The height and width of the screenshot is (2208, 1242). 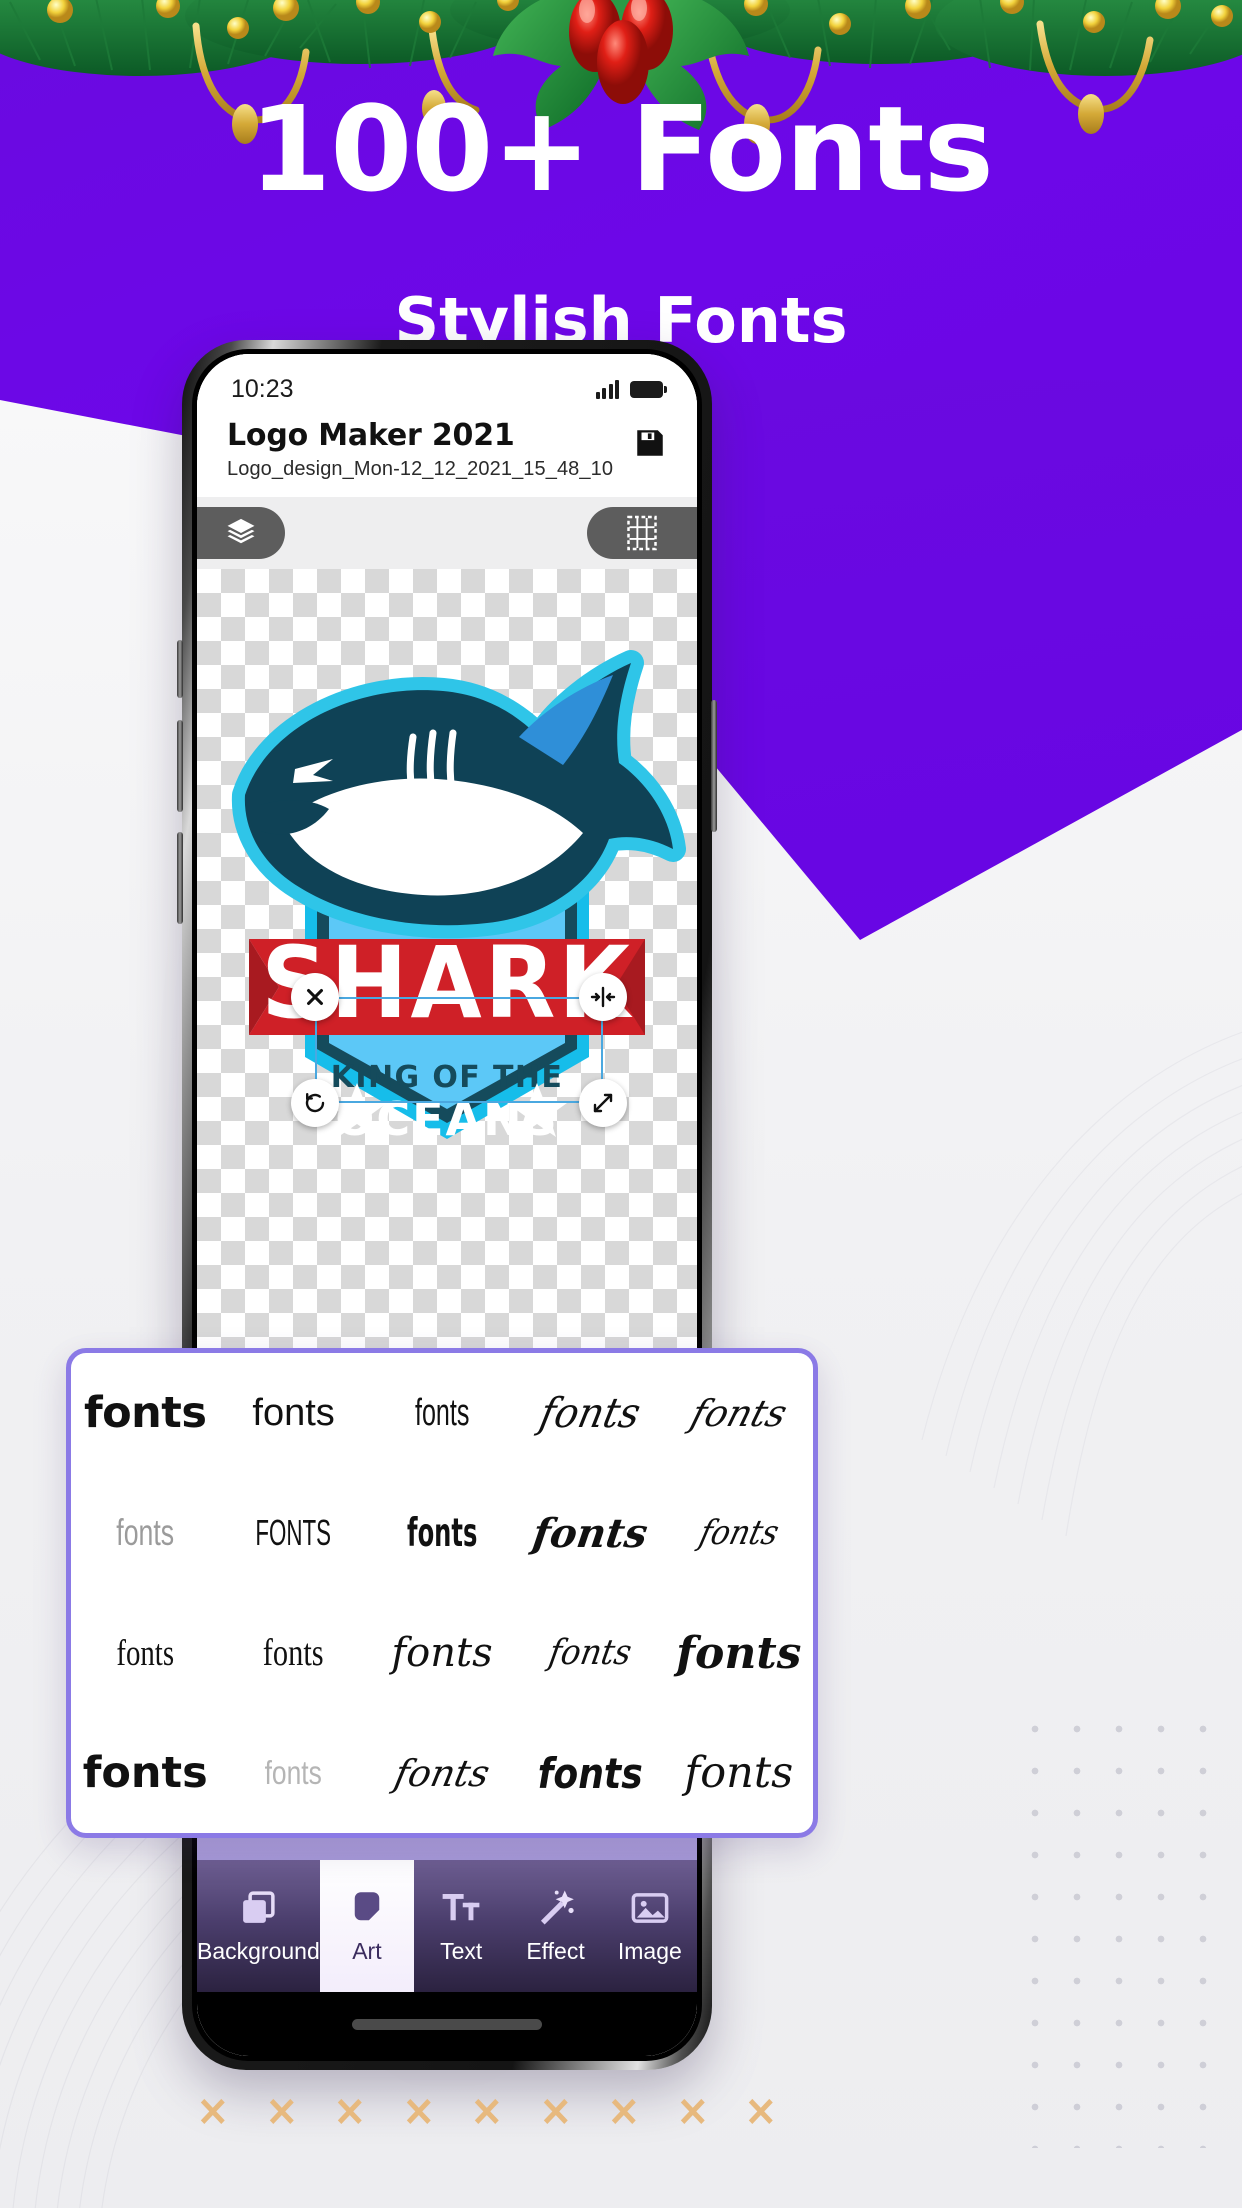 What do you see at coordinates (1114, 1928) in the screenshot?
I see `dot-grid-decoration` at bounding box center [1114, 1928].